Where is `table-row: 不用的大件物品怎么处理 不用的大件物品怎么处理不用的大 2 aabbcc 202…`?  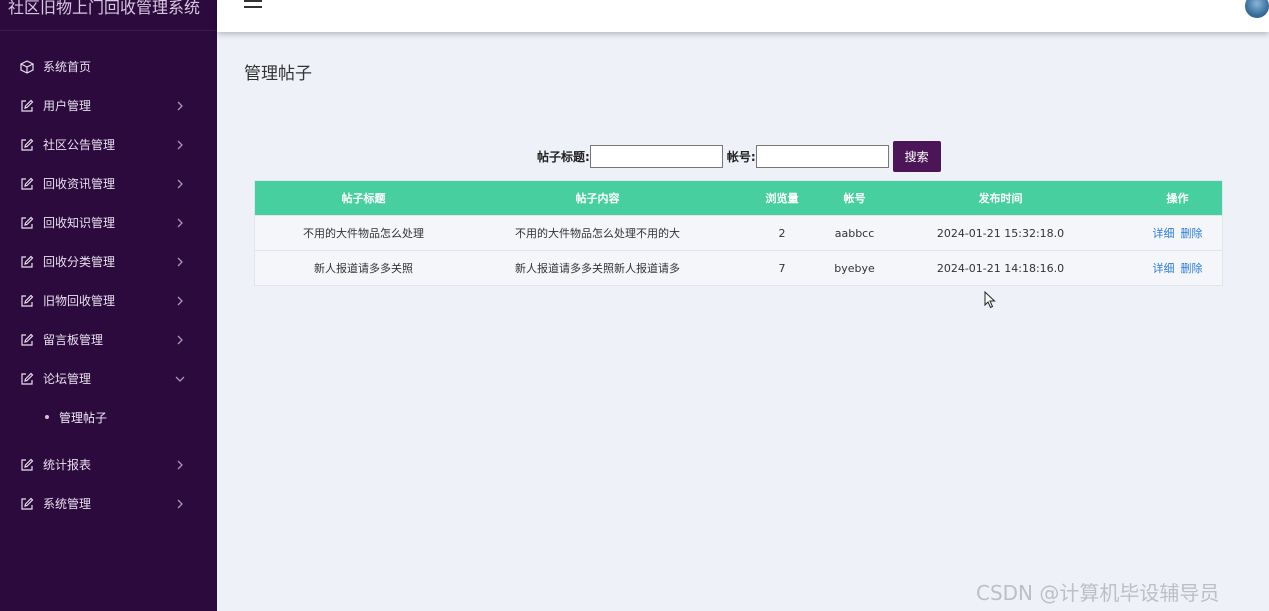 table-row: 不用的大件物品怎么处理 不用的大件物品怎么处理不用的大 2 aabbcc 202… is located at coordinates (738, 232).